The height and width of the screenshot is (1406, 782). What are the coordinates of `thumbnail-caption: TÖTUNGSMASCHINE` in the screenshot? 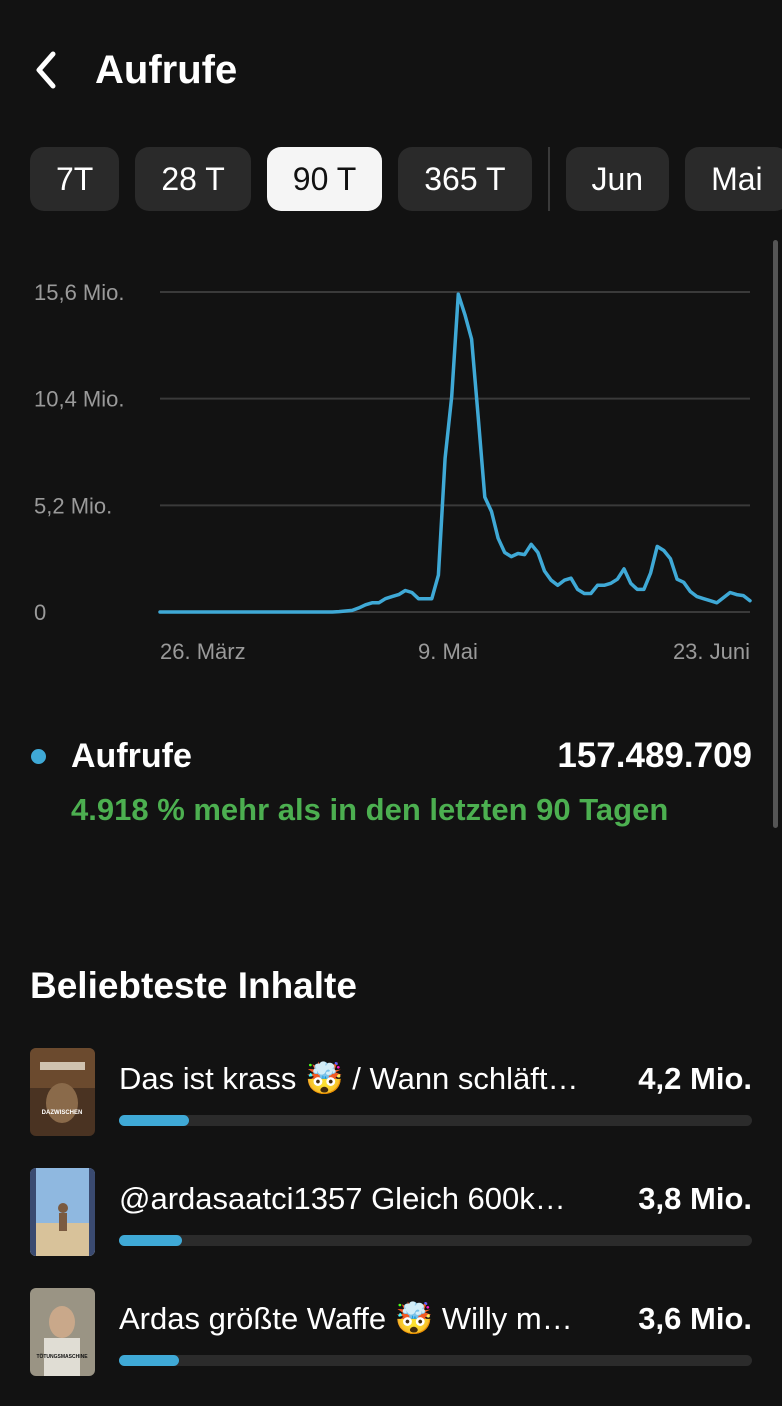 It's located at (62, 1356).